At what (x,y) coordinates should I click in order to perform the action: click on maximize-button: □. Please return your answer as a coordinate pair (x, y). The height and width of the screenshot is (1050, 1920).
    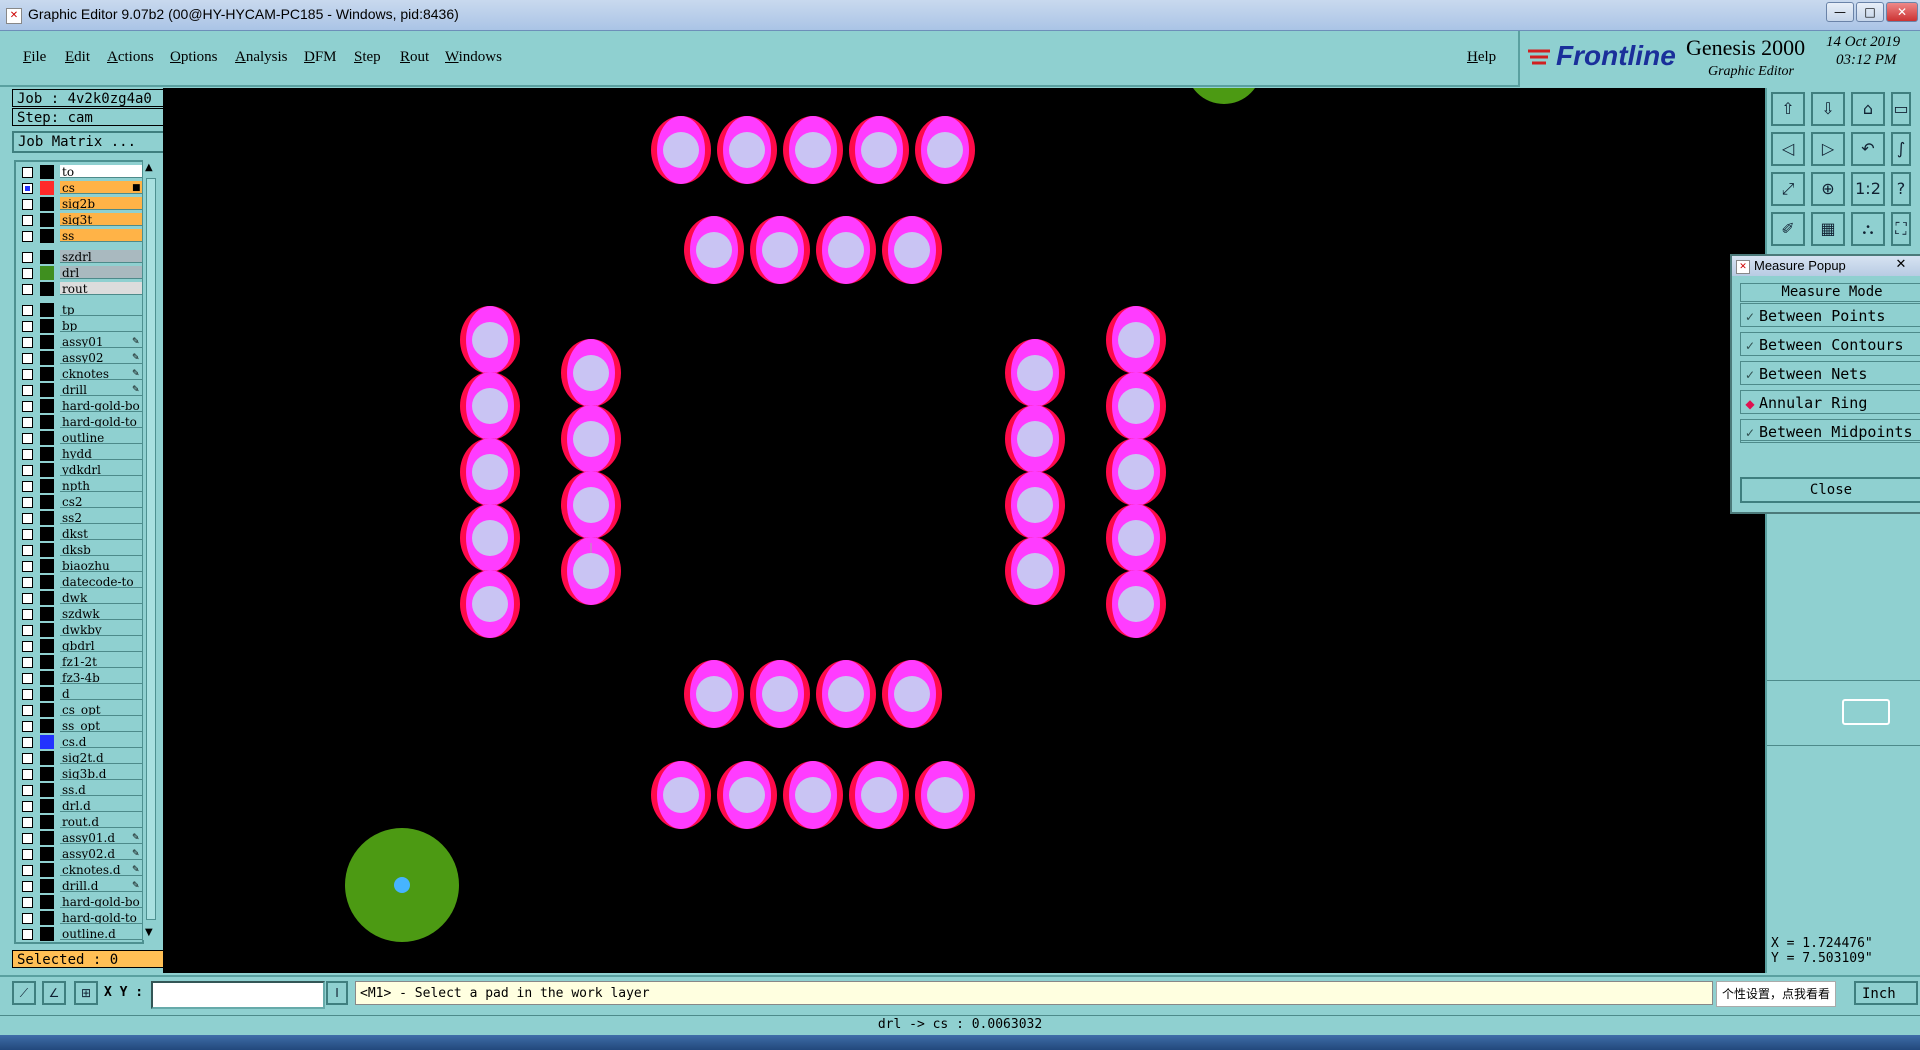
    Looking at the image, I should click on (1870, 12).